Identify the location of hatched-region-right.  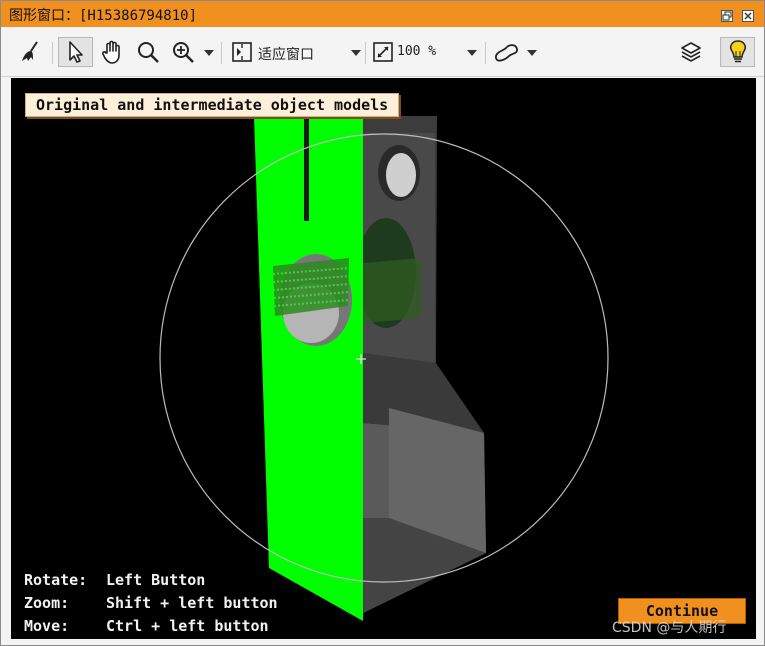
(392, 290).